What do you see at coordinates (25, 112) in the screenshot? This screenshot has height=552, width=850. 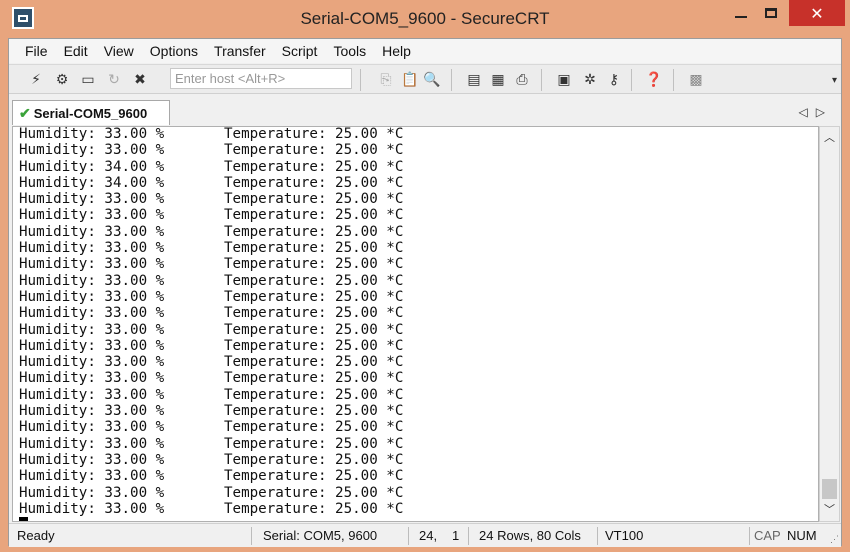 I see `connected-check-icon: ✔` at bounding box center [25, 112].